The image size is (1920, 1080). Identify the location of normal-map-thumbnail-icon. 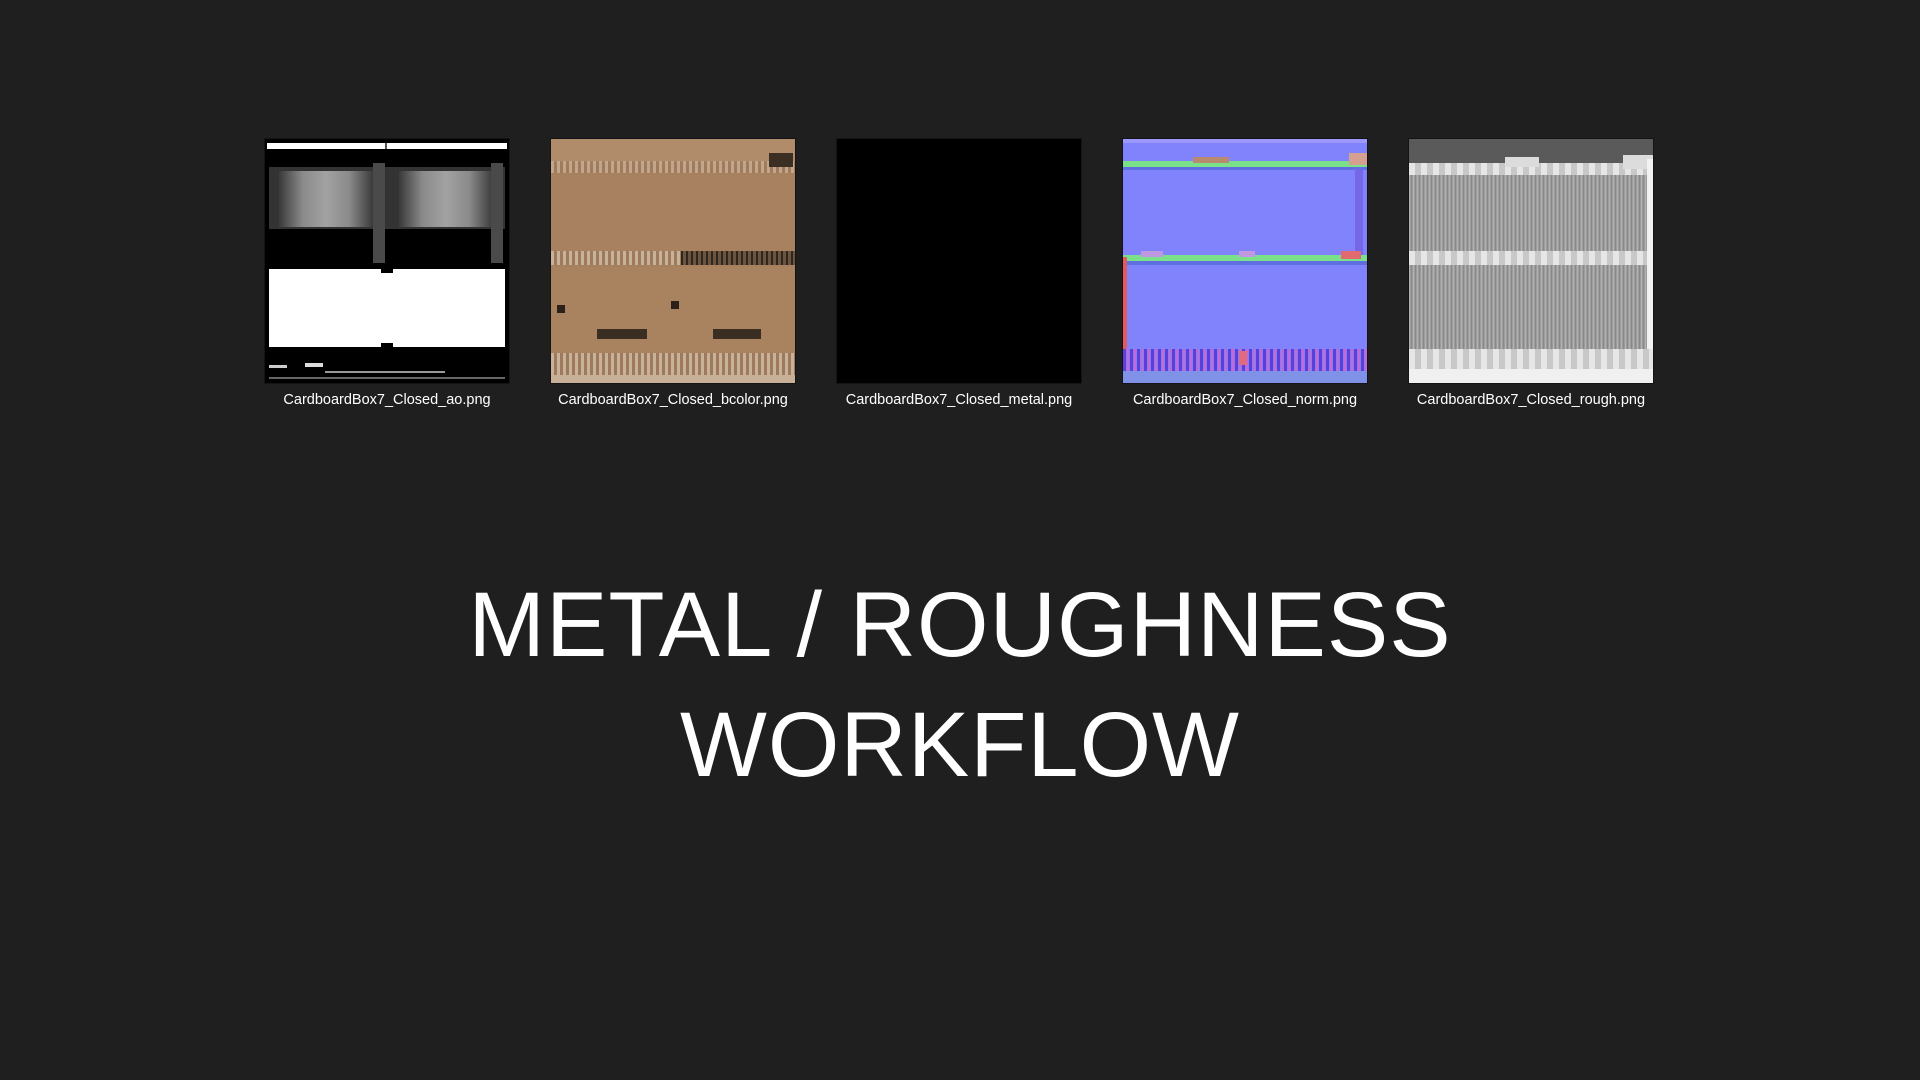
(1245, 261).